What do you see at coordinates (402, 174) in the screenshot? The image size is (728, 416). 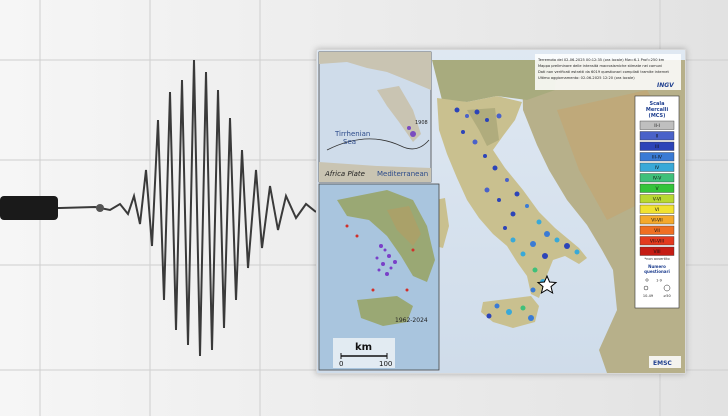 I see `inset-mediterranean-label: Mediterranean` at bounding box center [402, 174].